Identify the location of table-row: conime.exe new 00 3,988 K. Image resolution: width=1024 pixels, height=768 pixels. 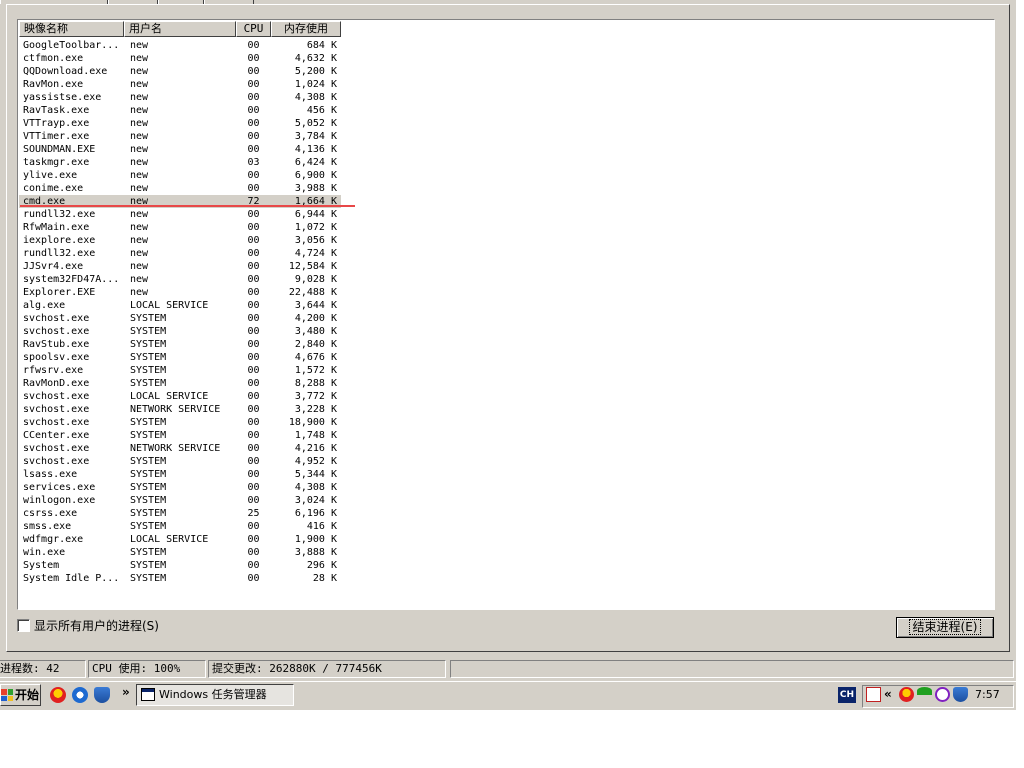
(180, 188).